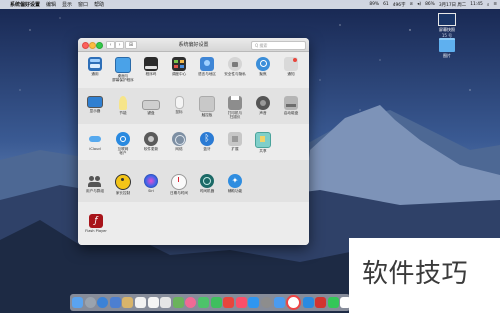 This screenshot has height=313, width=500. Describe the element at coordinates (191, 302) in the screenshot. I see `photos-icon` at that location.